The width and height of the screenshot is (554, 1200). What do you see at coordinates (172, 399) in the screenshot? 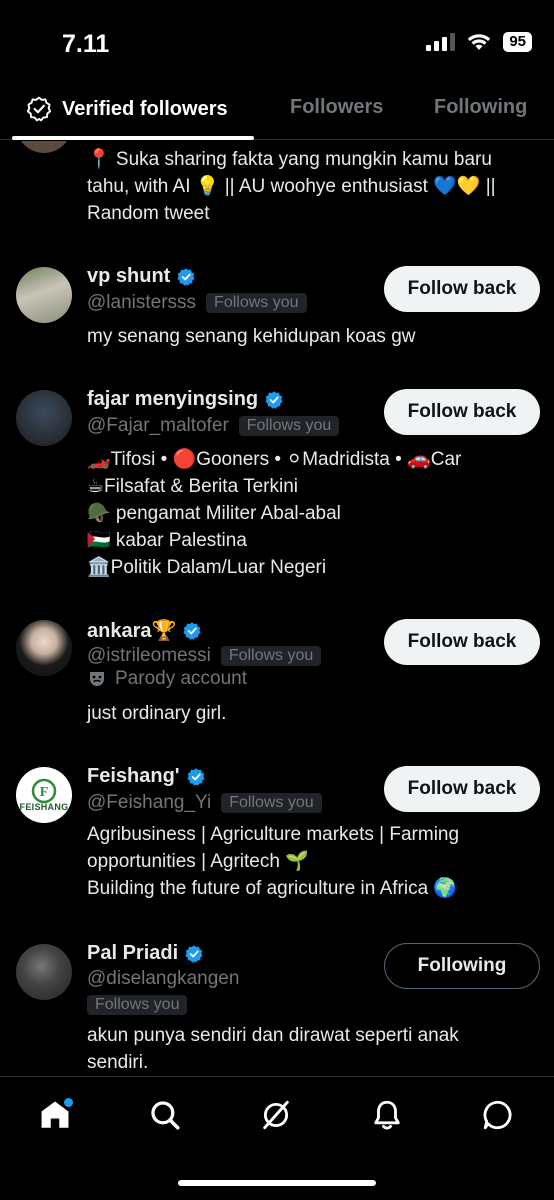
I see `user-name: fajar menyingsing` at bounding box center [172, 399].